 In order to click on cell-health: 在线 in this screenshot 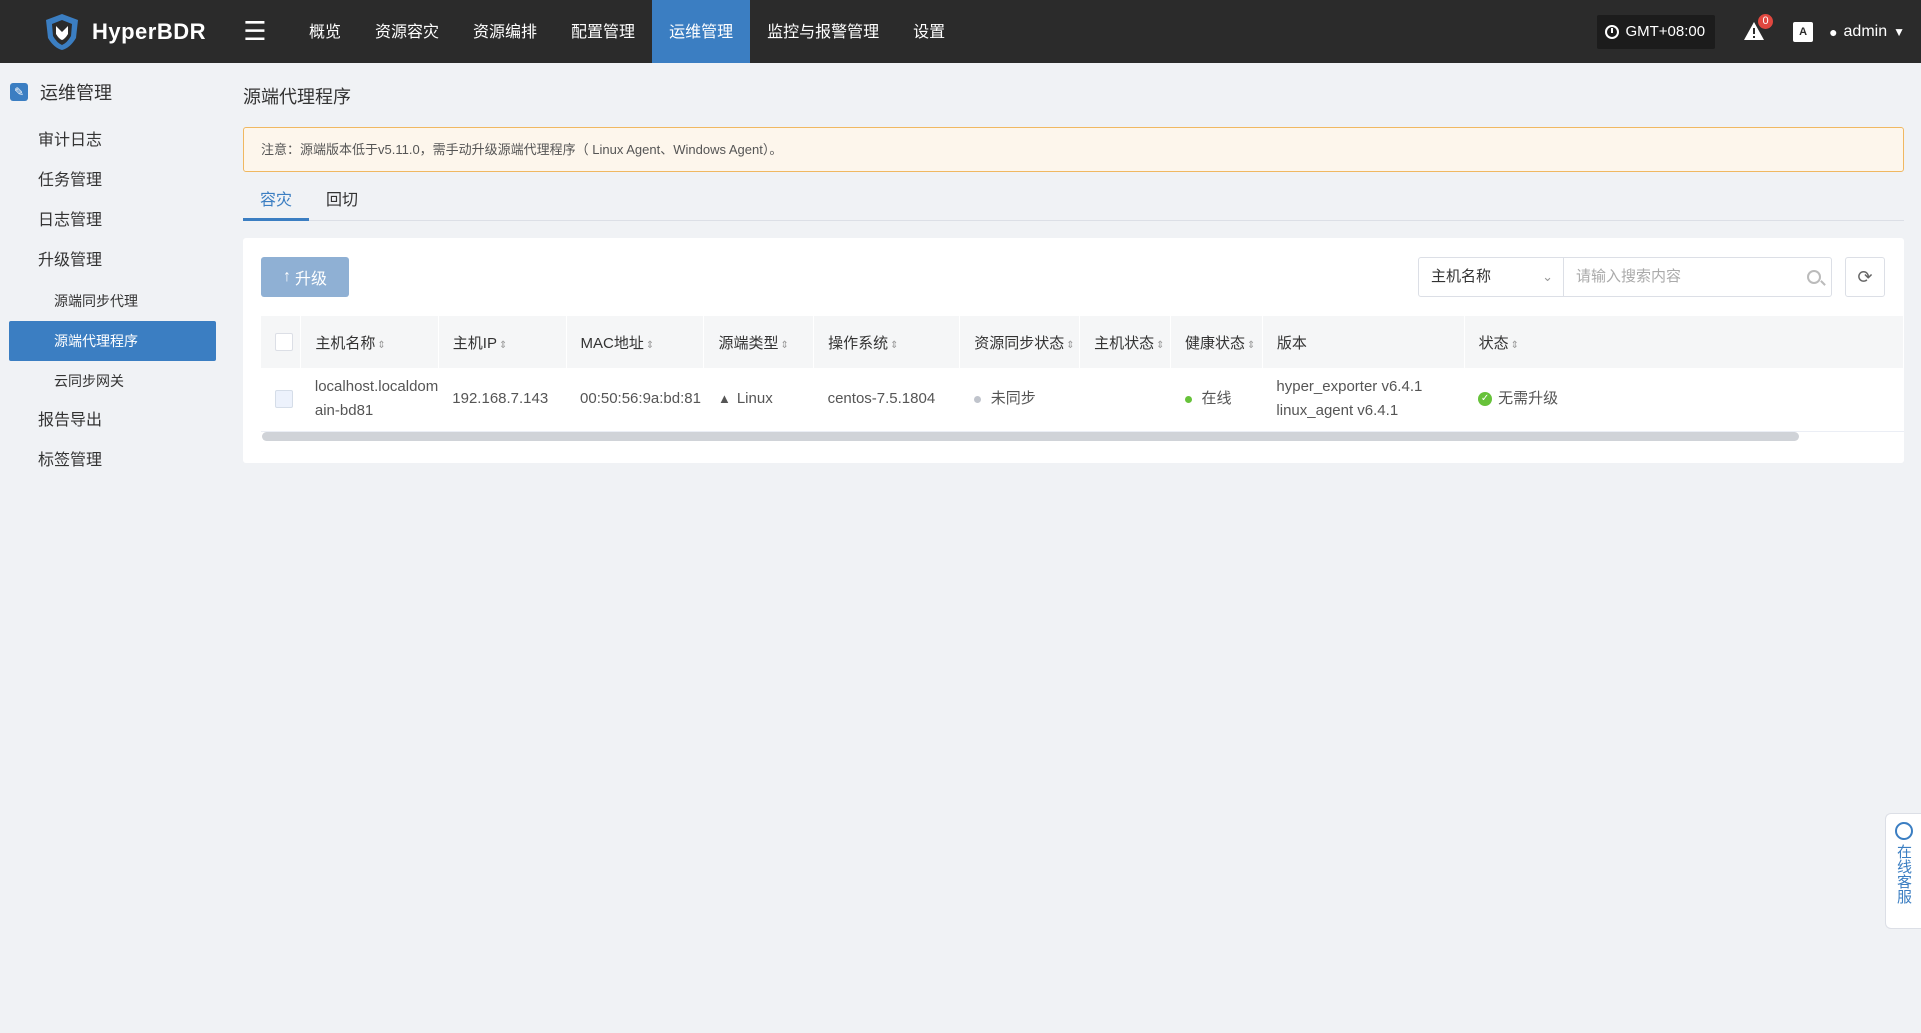, I will do `click(1217, 399)`.